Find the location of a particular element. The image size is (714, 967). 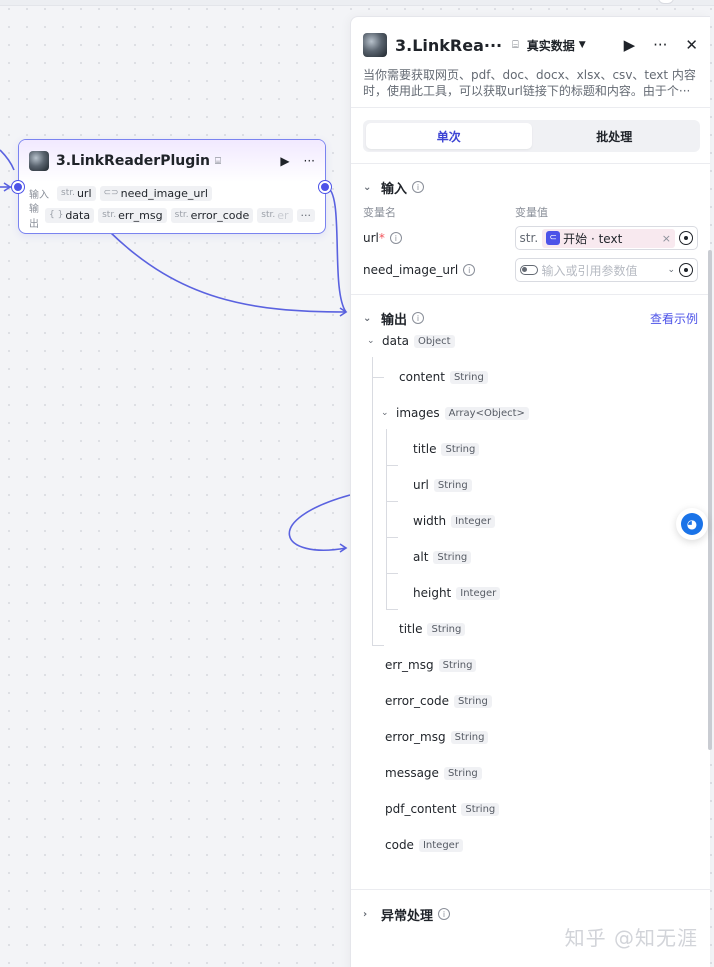

panel-more-icon: ··· is located at coordinates (660, 45).